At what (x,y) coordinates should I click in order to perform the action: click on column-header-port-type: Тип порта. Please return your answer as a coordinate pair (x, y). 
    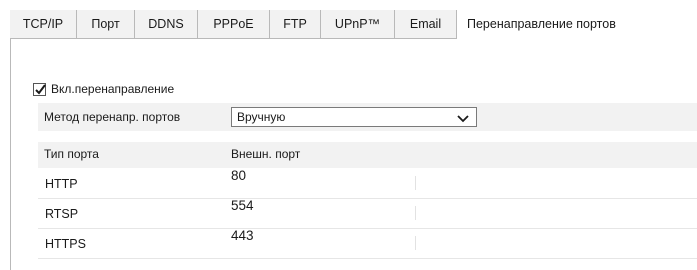
    Looking at the image, I should click on (71, 154).